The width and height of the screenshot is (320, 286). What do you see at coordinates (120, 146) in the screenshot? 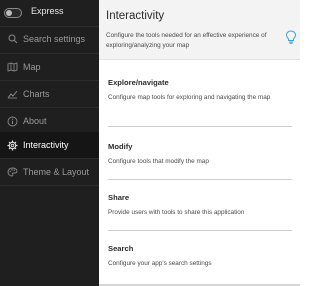
I see `section-title: Modify` at bounding box center [120, 146].